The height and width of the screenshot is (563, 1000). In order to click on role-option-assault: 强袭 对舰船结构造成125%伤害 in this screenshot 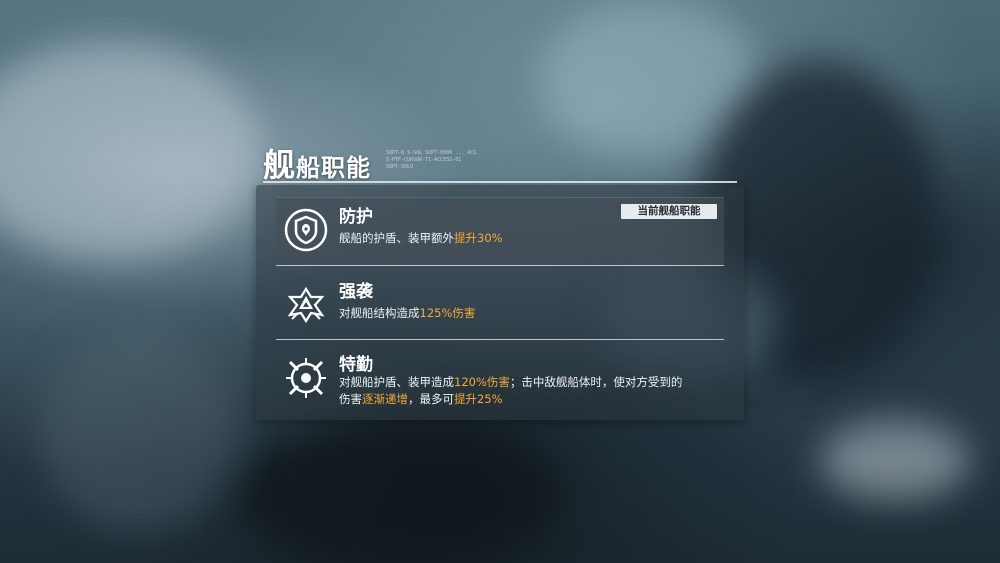, I will do `click(500, 307)`.